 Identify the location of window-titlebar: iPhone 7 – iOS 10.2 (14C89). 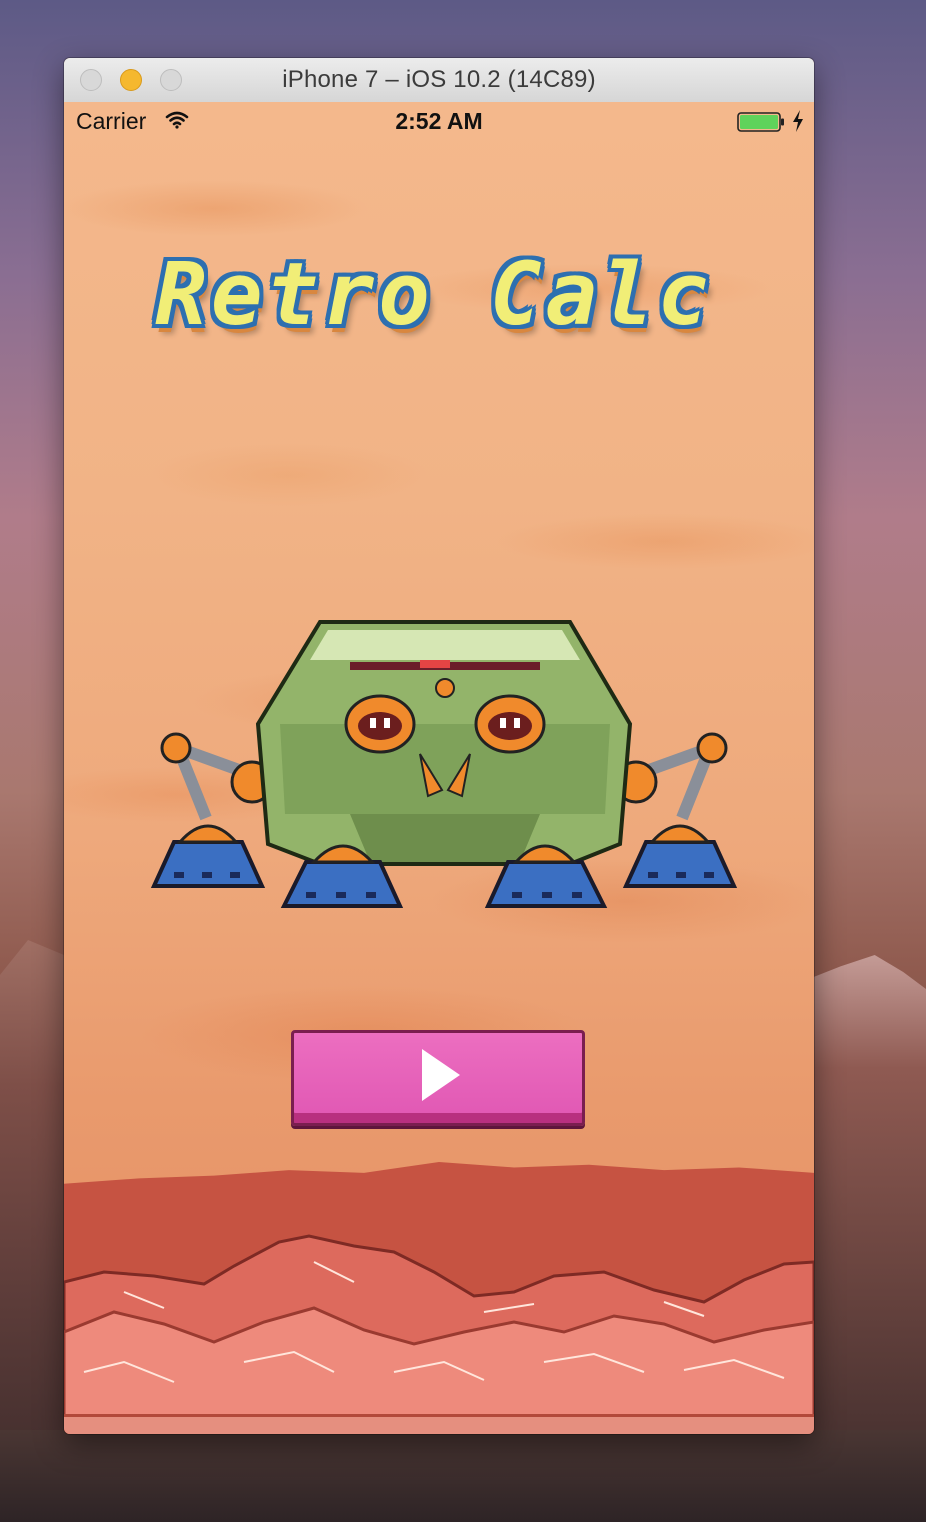
(439, 80).